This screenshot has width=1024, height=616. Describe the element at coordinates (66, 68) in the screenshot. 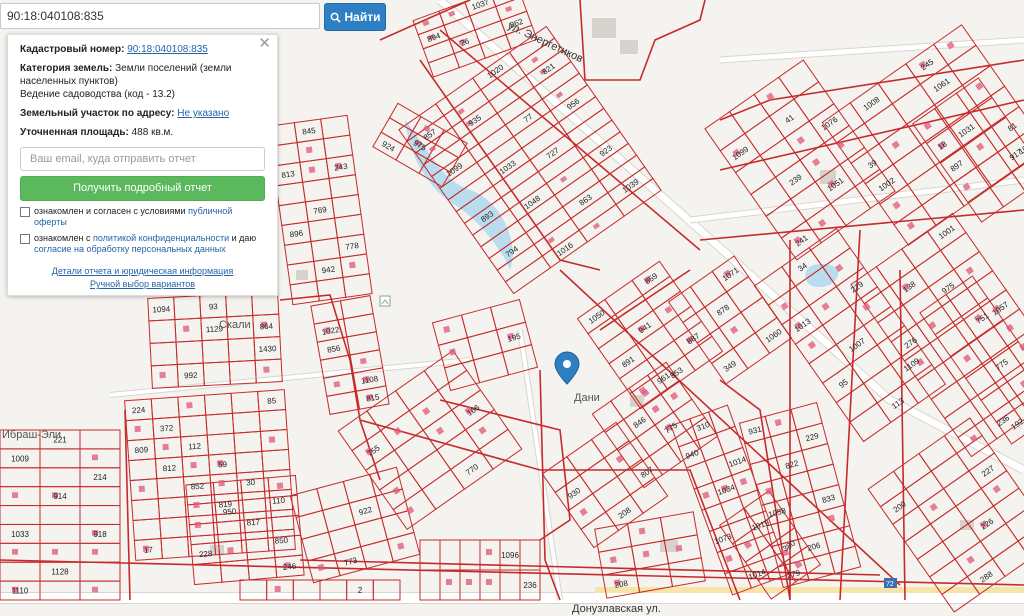

I see `category-label: Категория земель:` at that location.